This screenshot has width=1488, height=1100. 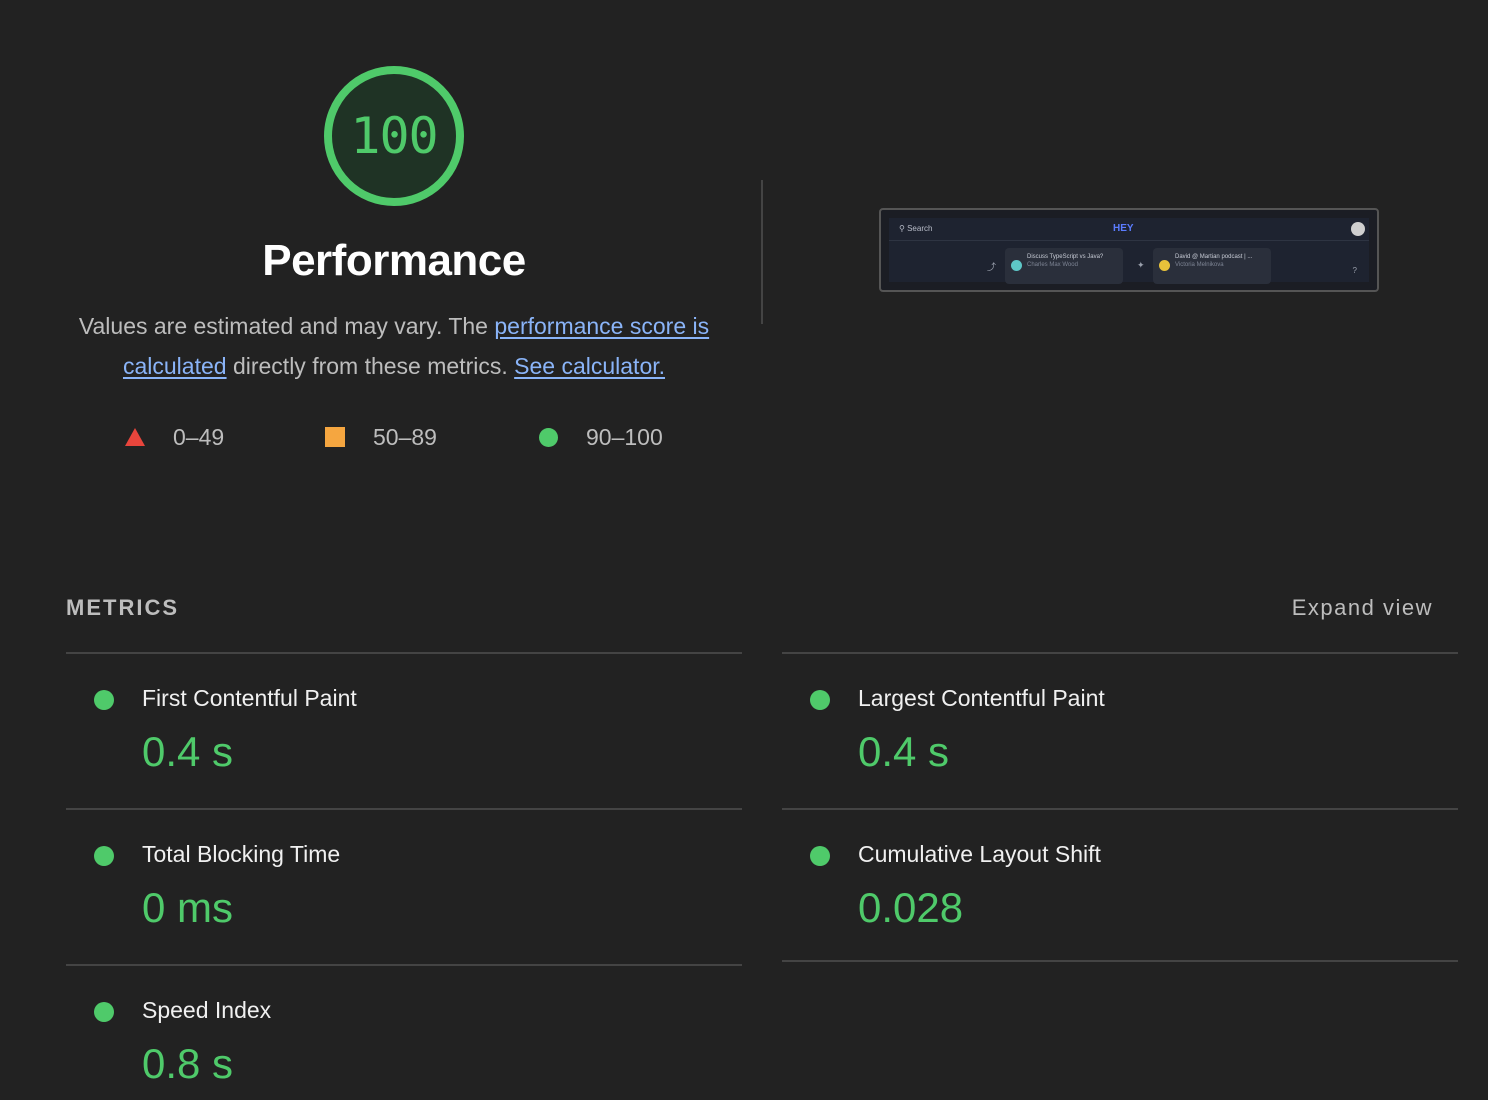 What do you see at coordinates (1120, 729) in the screenshot?
I see `metric-largest-contentful-paint: Largest Contentful Paint 0.4 s` at bounding box center [1120, 729].